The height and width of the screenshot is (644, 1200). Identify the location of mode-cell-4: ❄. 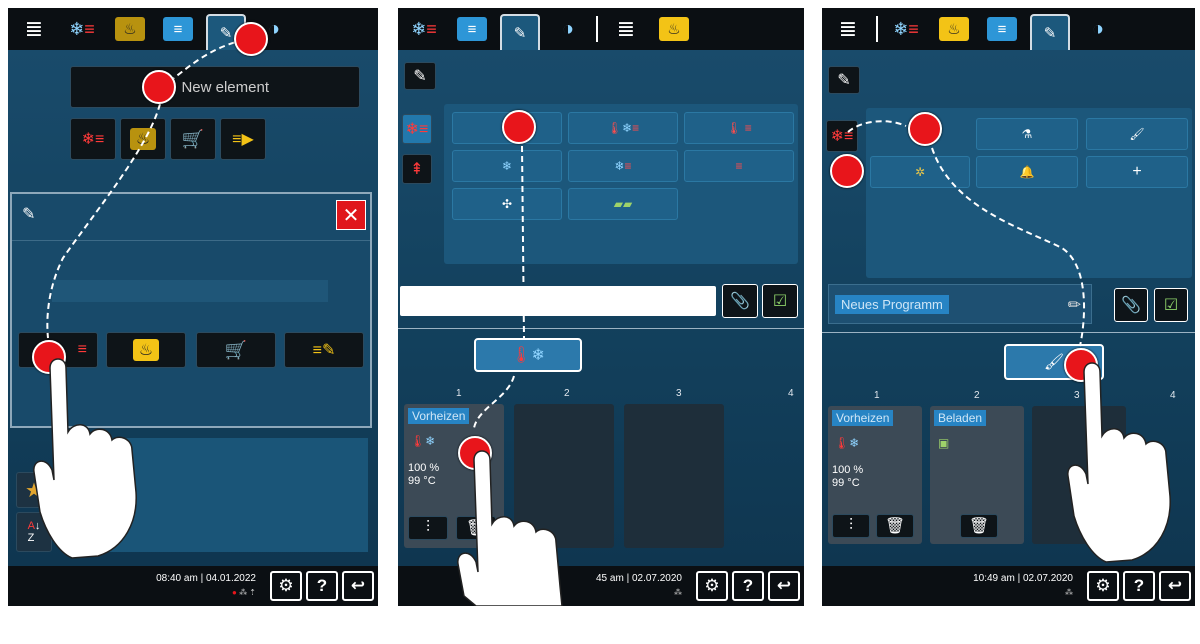
(507, 166).